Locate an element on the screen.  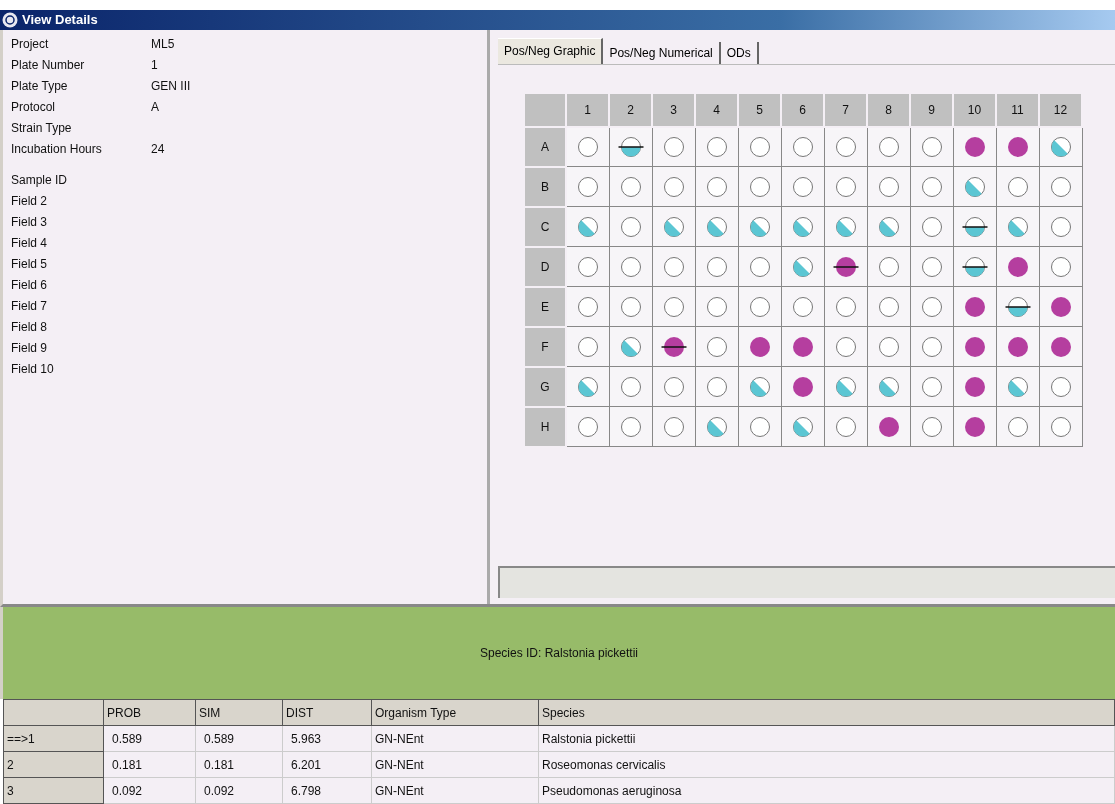
row-header: D is located at coordinates (545, 266).